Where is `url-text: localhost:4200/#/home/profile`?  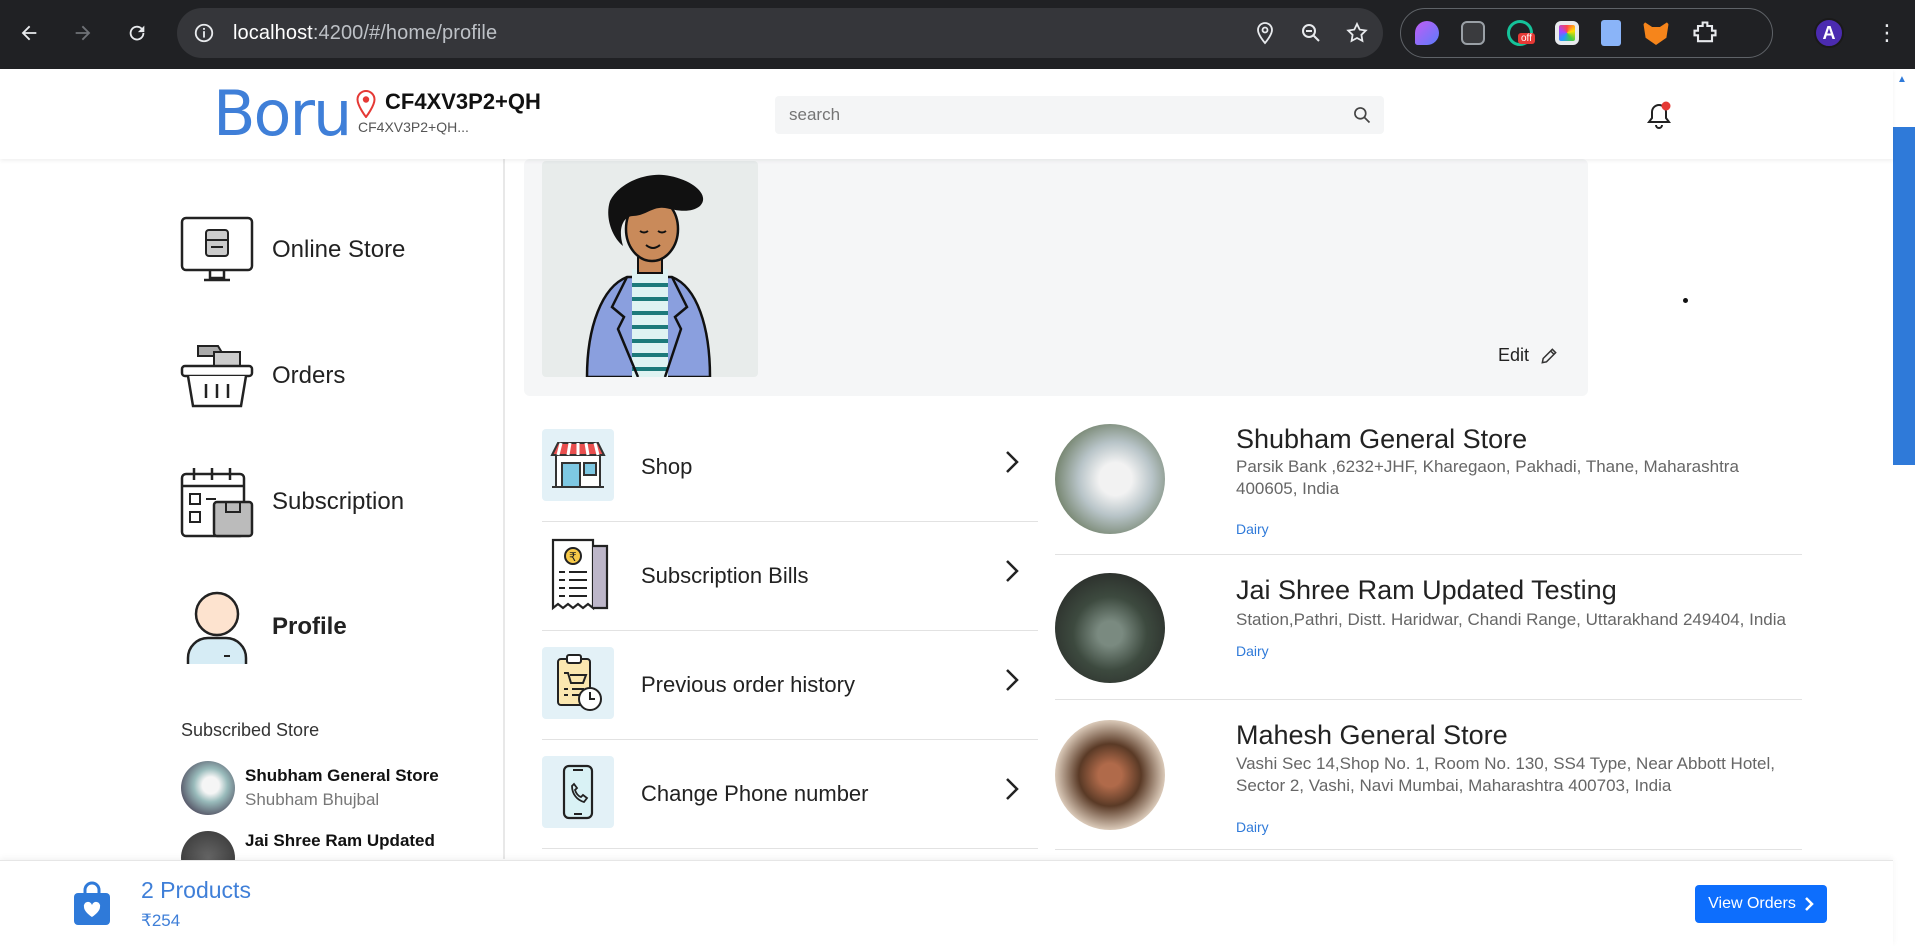
url-text: localhost:4200/#/home/profile is located at coordinates (365, 33).